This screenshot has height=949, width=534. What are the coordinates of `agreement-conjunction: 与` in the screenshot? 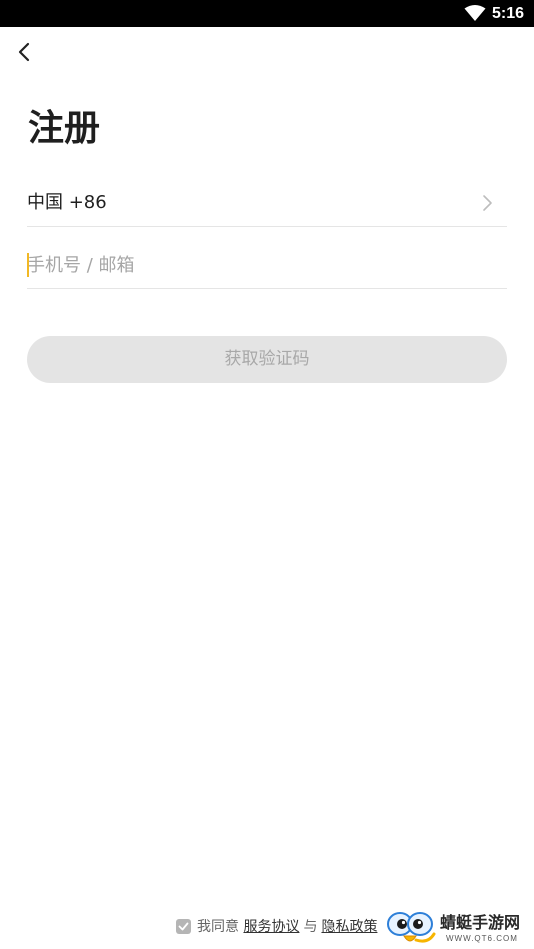 It's located at (310, 927).